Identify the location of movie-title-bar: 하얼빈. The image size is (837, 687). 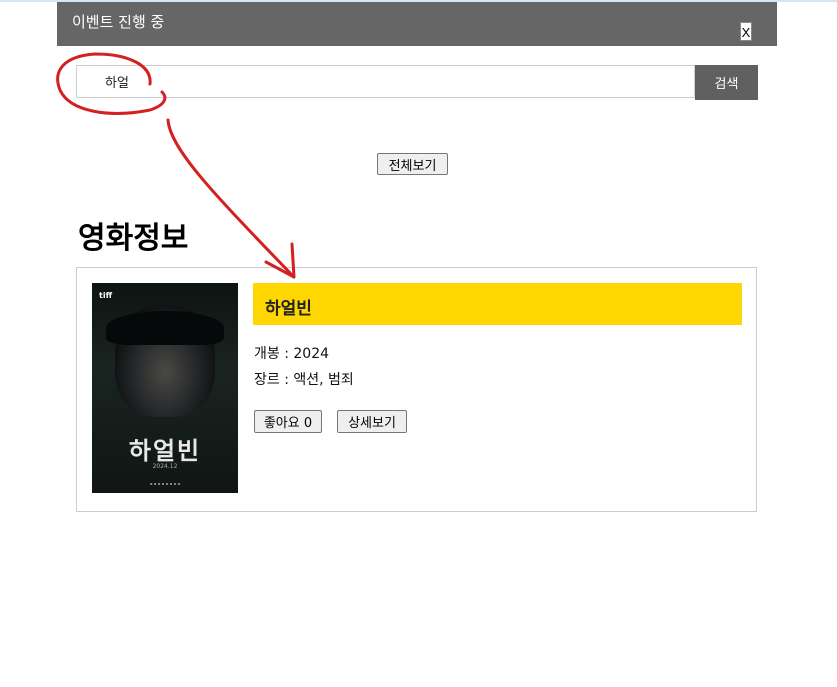
(497, 304).